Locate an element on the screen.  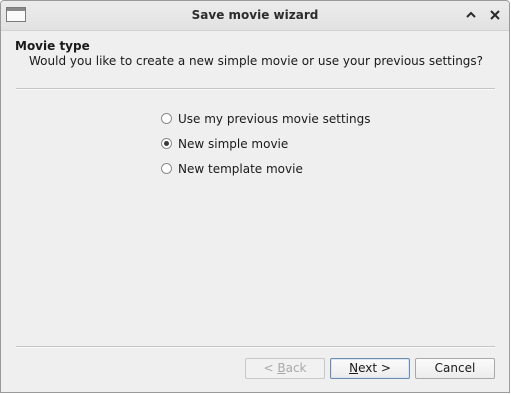
option-label: New simple movie is located at coordinates (233, 144).